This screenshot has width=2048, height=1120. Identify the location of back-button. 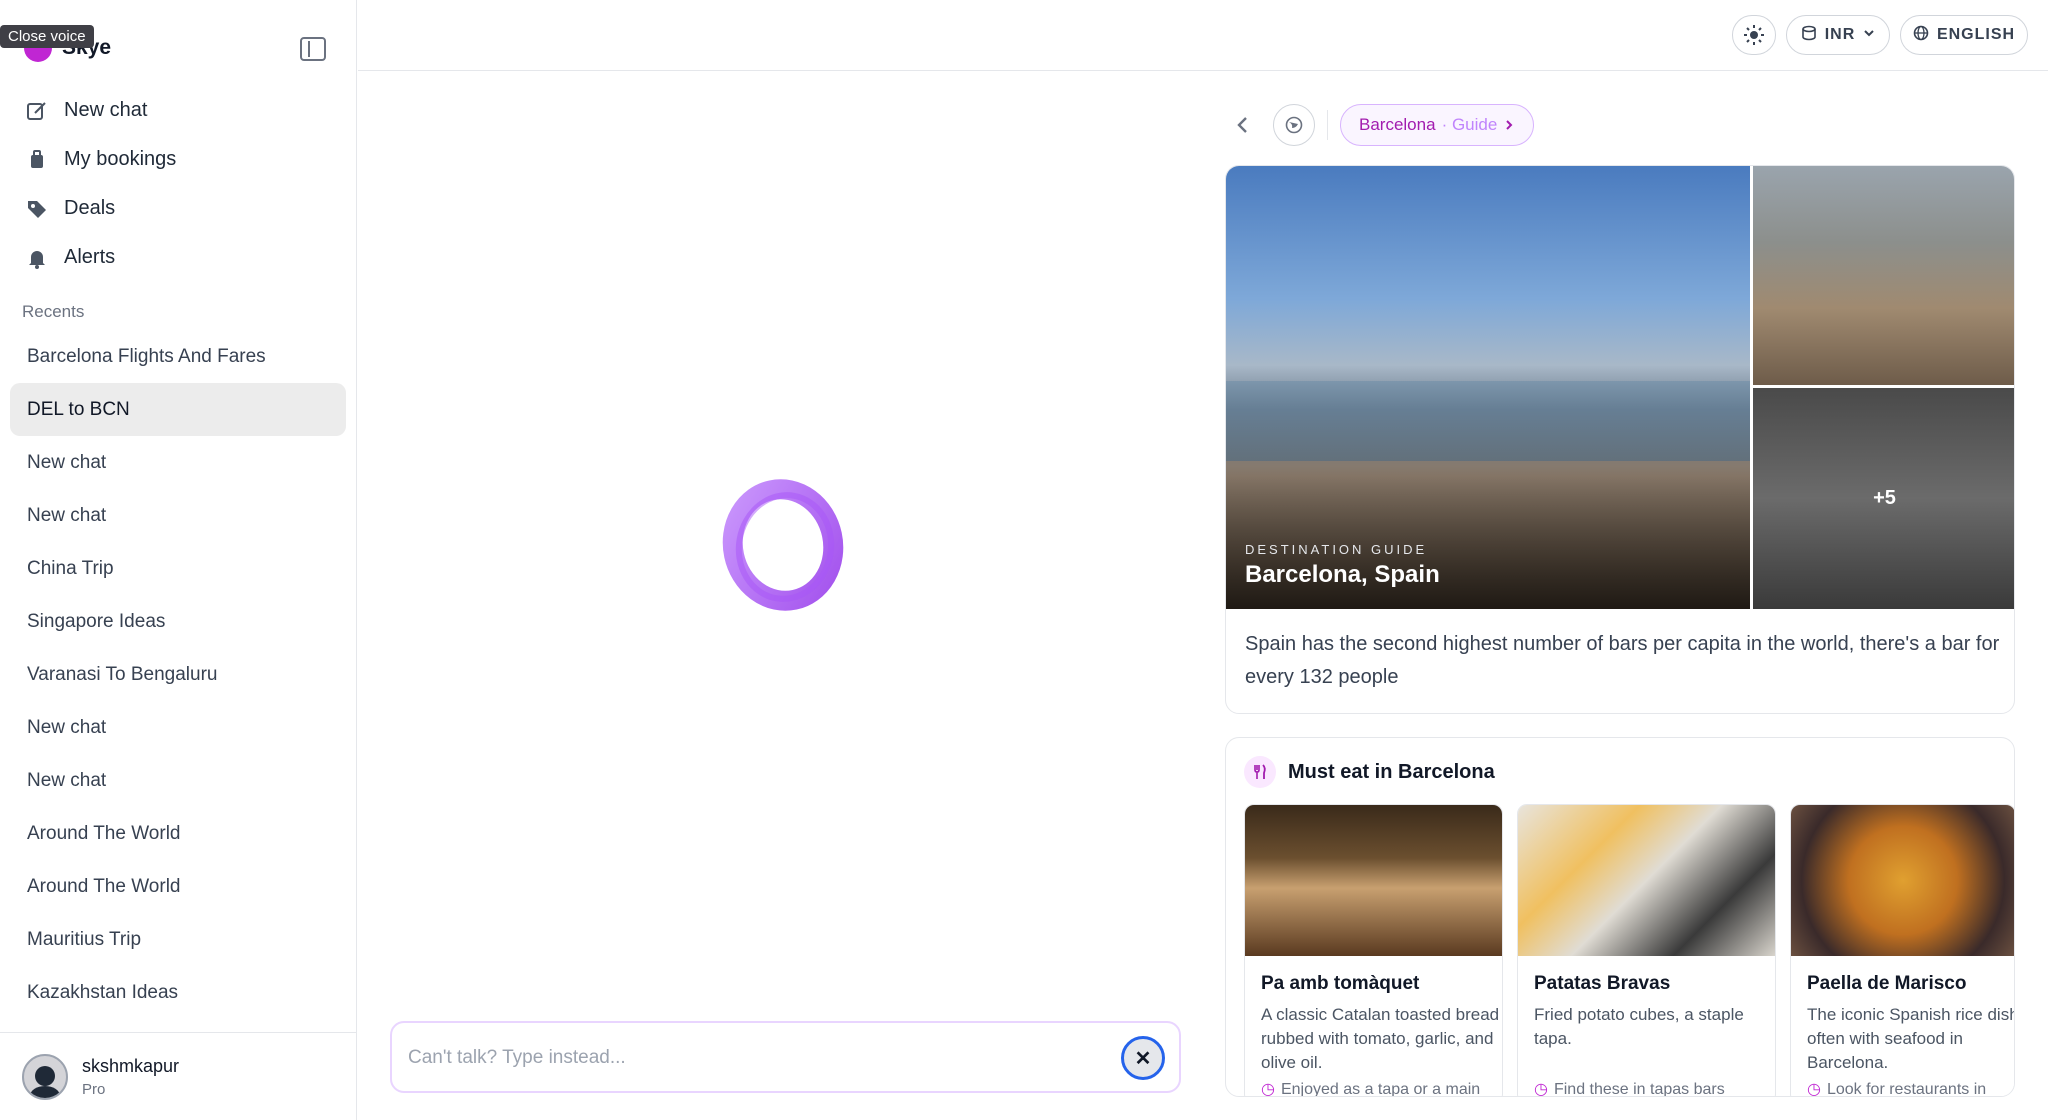
(1243, 125).